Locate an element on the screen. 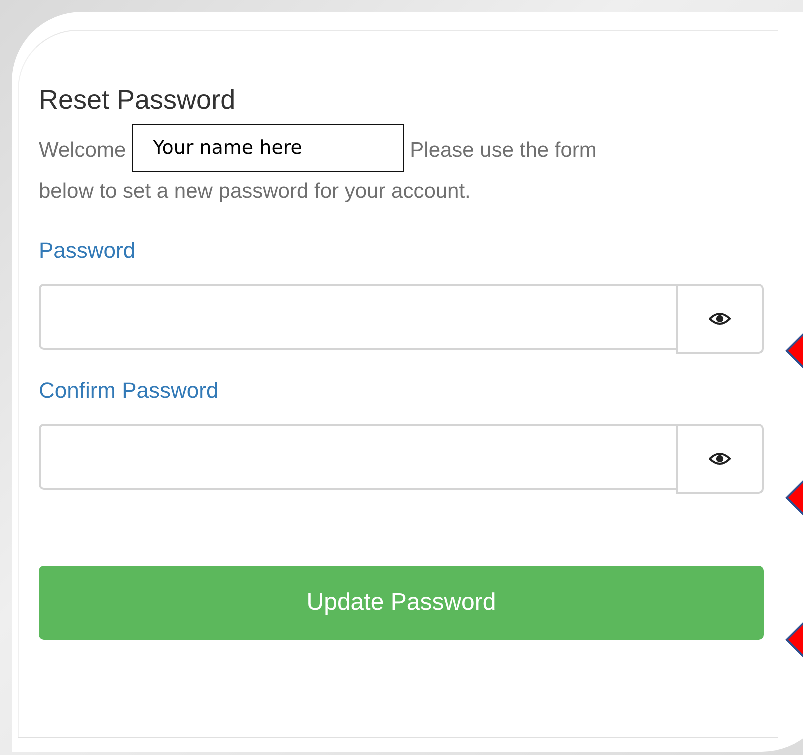 This screenshot has width=803, height=755. update-password-button: Update Password is located at coordinates (401, 603).